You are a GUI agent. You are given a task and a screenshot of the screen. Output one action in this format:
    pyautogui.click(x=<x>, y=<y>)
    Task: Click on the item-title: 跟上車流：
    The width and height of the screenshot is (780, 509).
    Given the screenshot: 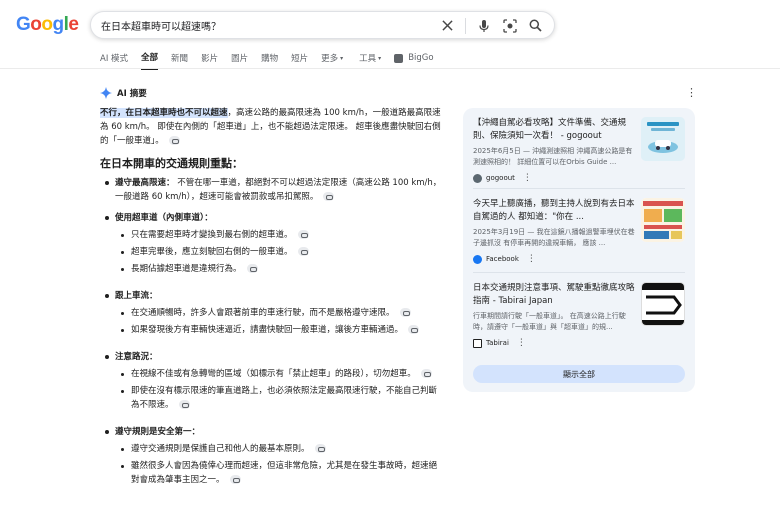 What is the action you would take?
    pyautogui.click(x=136, y=296)
    